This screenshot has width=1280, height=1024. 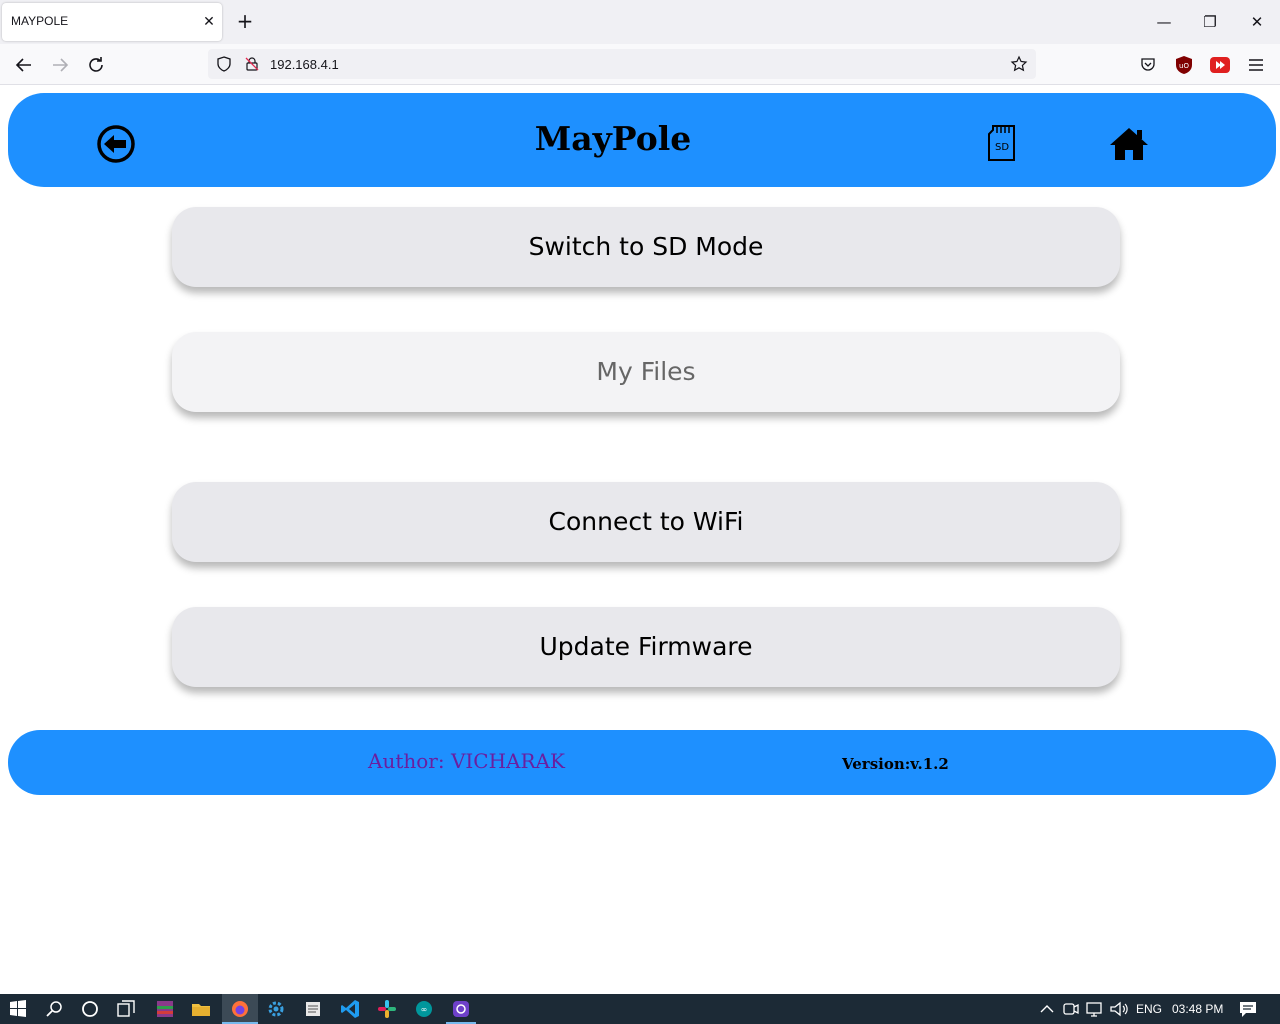 I want to click on minimize-button: —, so click(x=1164, y=22).